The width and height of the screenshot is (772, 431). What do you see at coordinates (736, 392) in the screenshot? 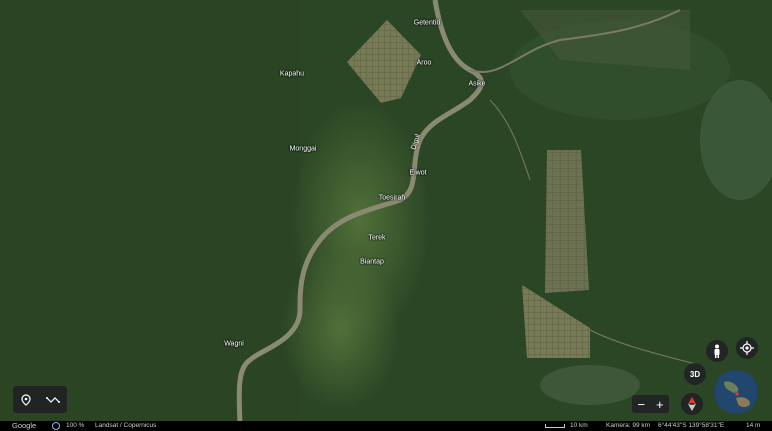
I see `globe-icon` at bounding box center [736, 392].